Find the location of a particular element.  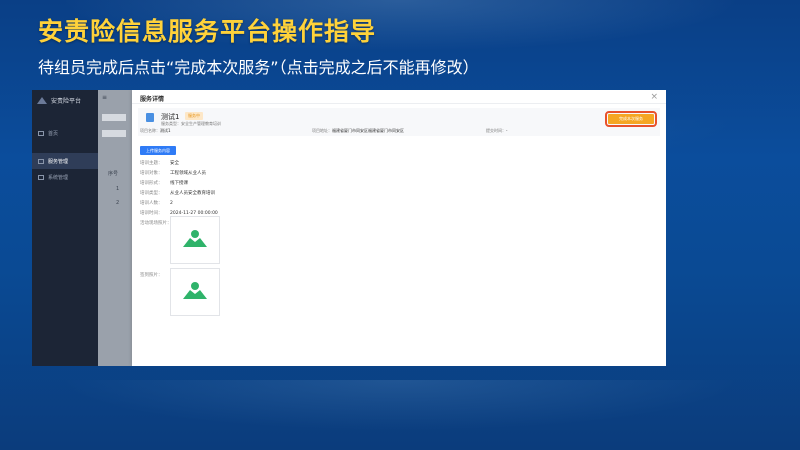

app-name: 安责险平台 is located at coordinates (66, 101).